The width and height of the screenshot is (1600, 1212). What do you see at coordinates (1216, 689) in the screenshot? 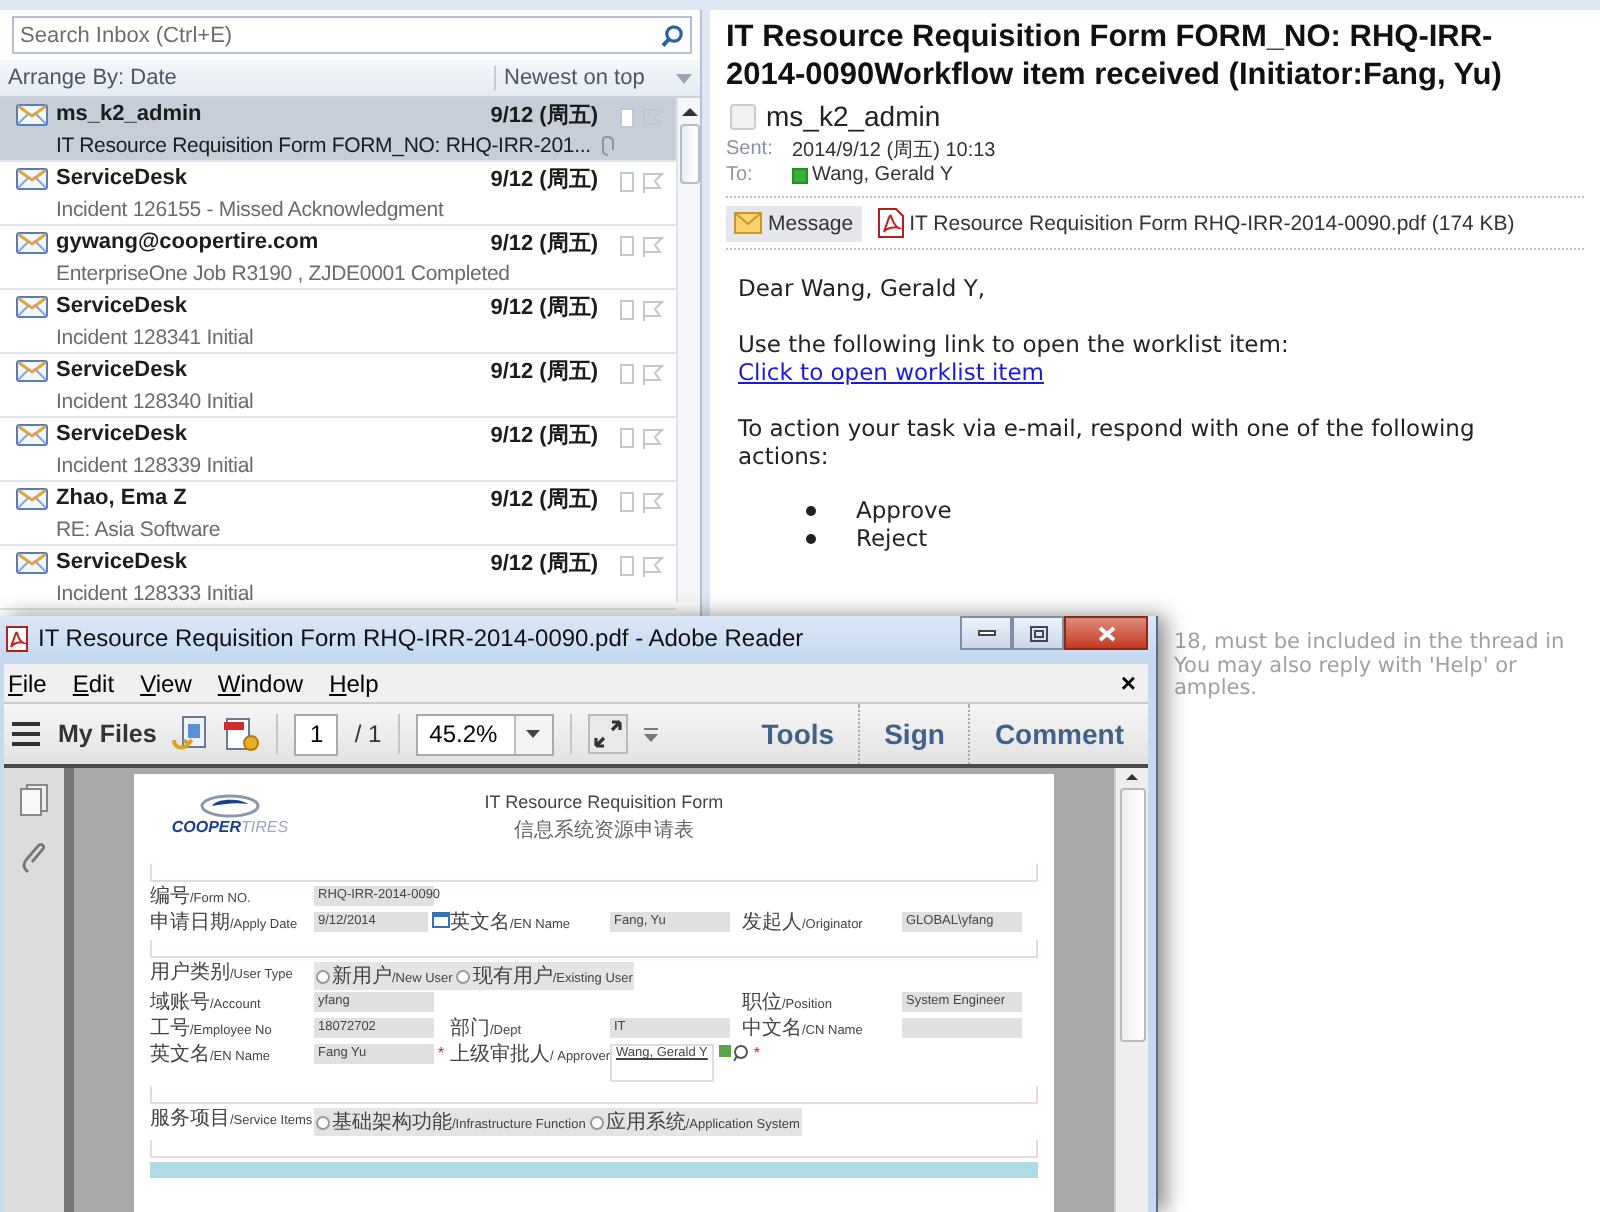
I see `body-text: amples.` at bounding box center [1216, 689].